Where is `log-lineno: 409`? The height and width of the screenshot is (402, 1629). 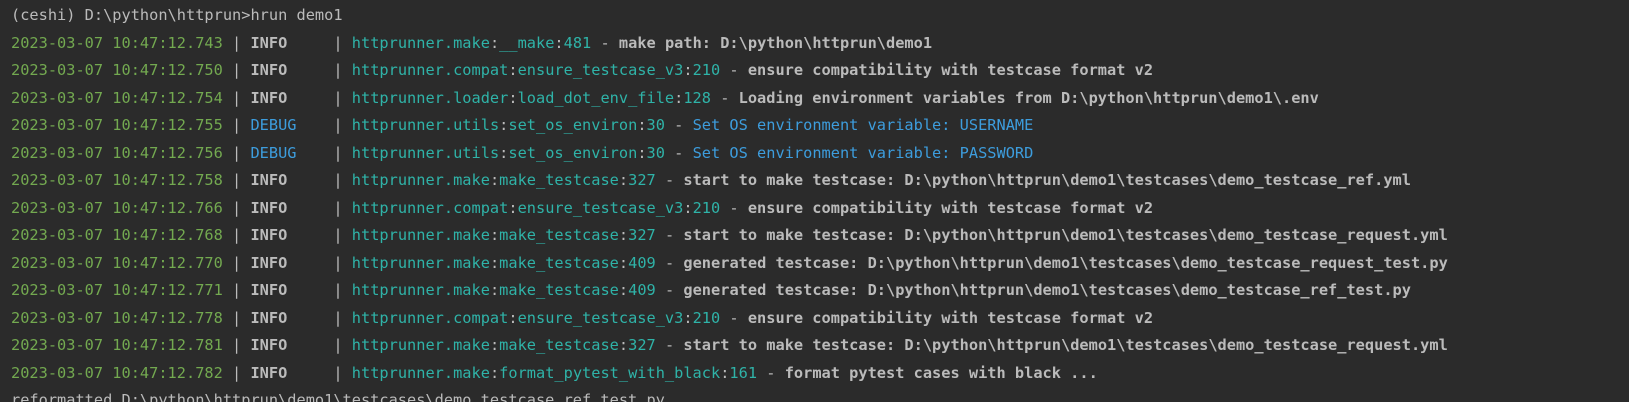 log-lineno: 409 is located at coordinates (642, 290).